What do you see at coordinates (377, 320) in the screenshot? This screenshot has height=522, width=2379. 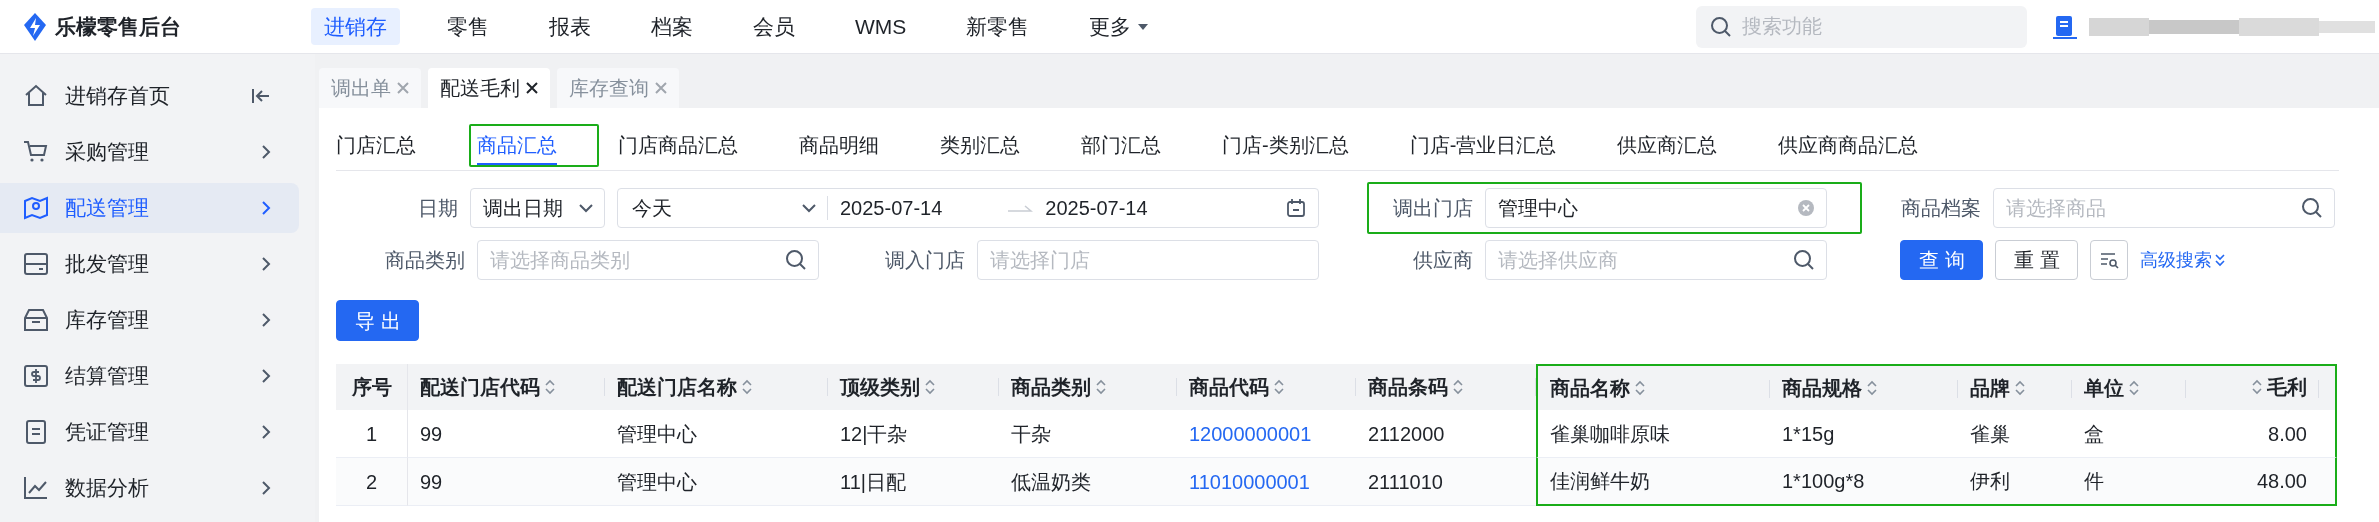 I see `export-button: 导出` at bounding box center [377, 320].